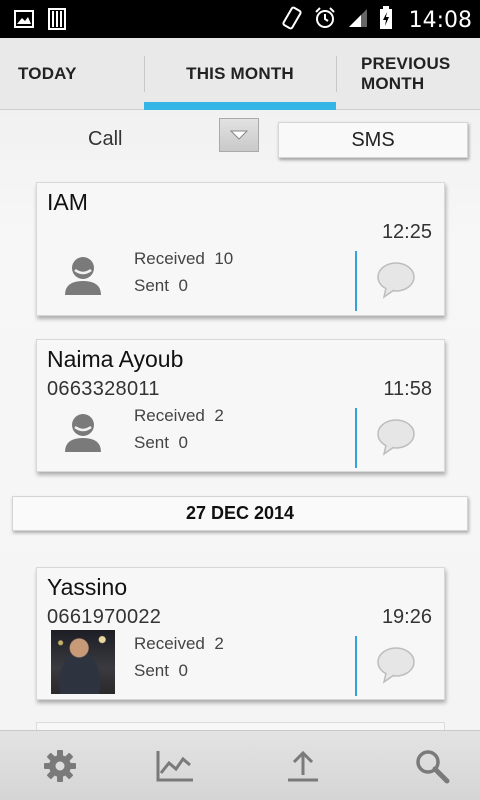  Describe the element at coordinates (240, 513) in the screenshot. I see `date-section-header: 27 DEC 2014` at that location.